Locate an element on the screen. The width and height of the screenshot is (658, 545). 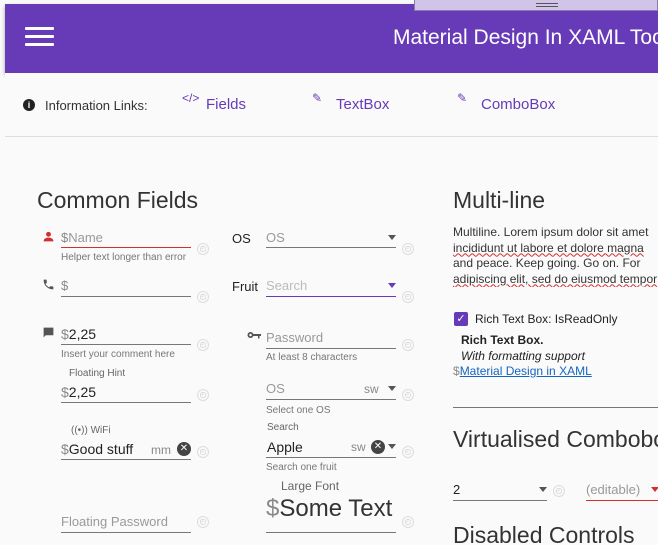
window-drag-handle is located at coordinates (536, 5).